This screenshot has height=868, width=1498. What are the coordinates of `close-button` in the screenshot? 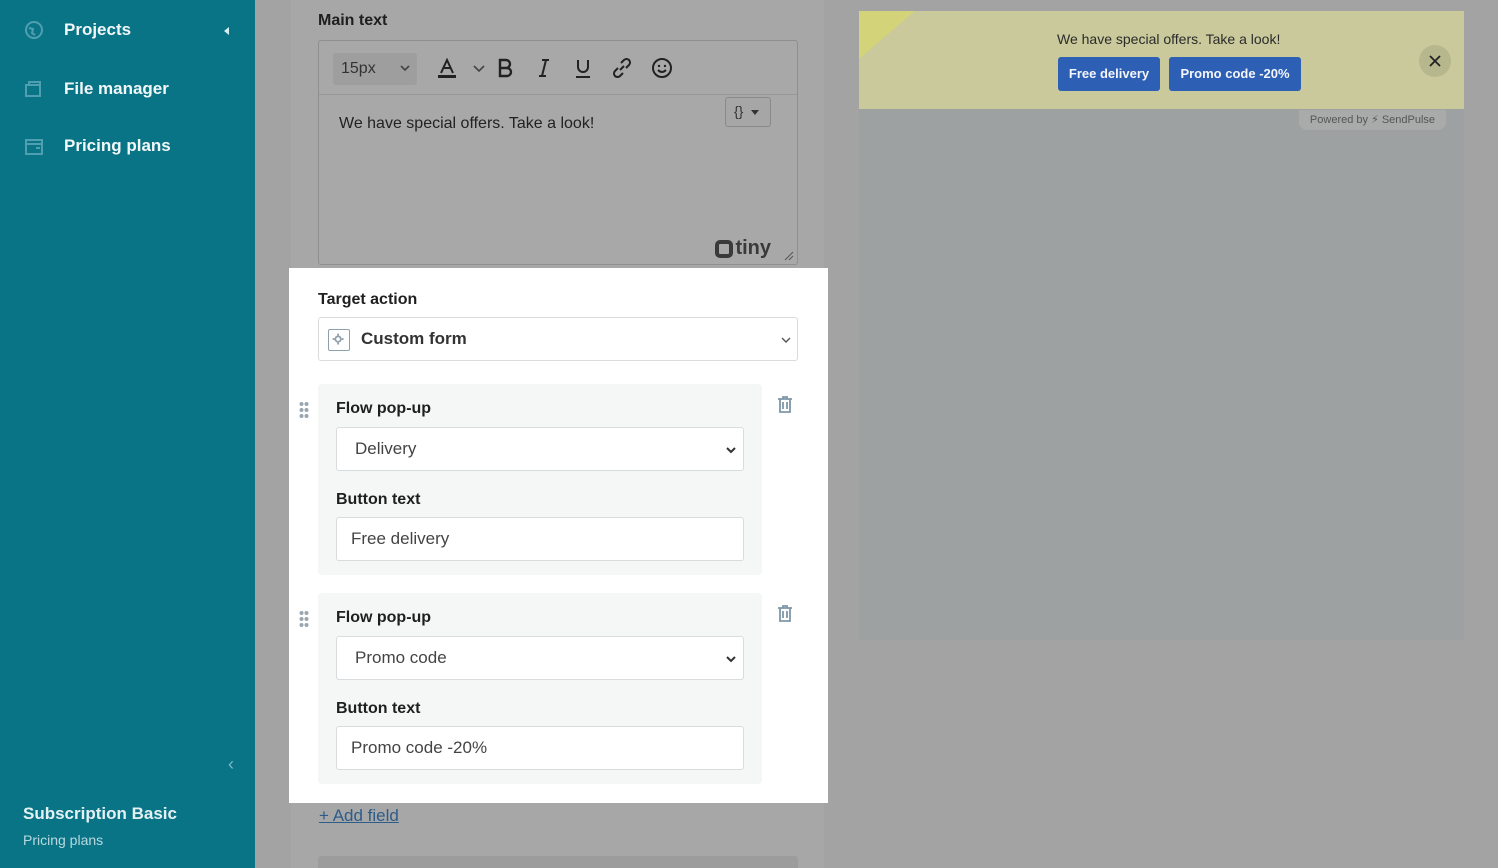 It's located at (1435, 61).